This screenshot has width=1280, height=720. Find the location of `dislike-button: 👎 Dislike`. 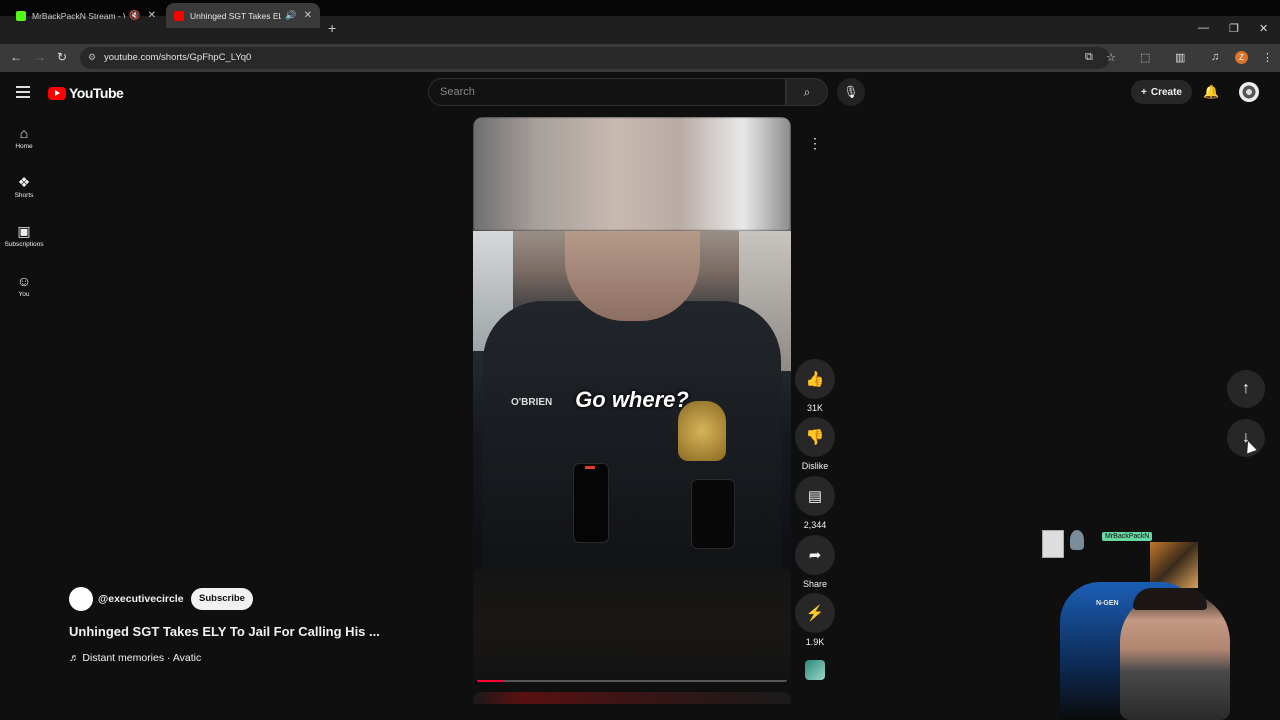

dislike-button: 👎 Dislike is located at coordinates (815, 444).